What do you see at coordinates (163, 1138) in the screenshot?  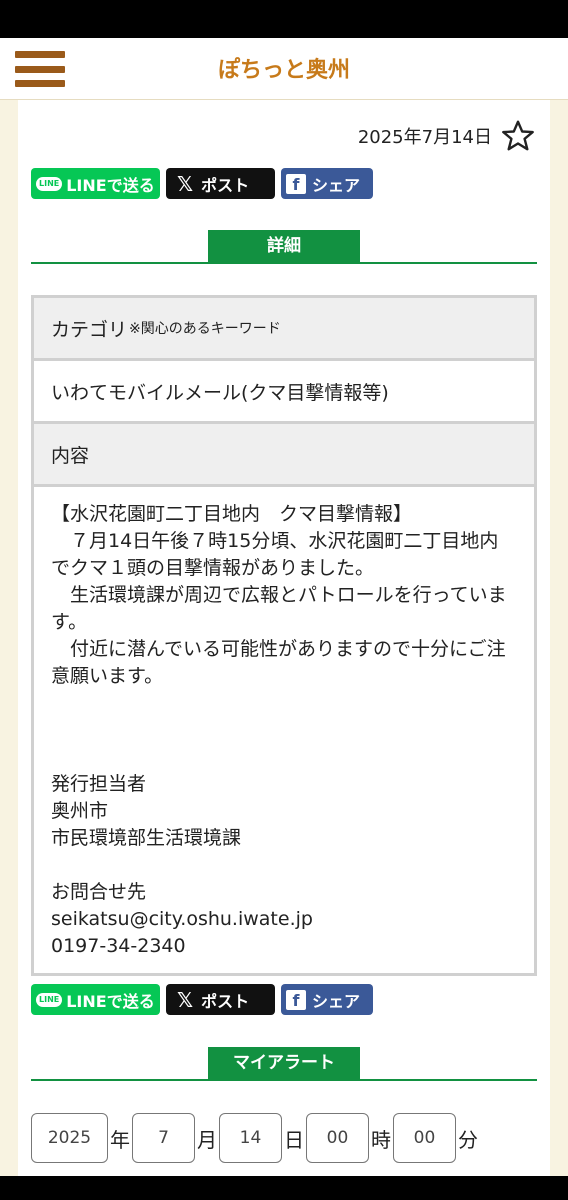 I see `month-input: 7` at bounding box center [163, 1138].